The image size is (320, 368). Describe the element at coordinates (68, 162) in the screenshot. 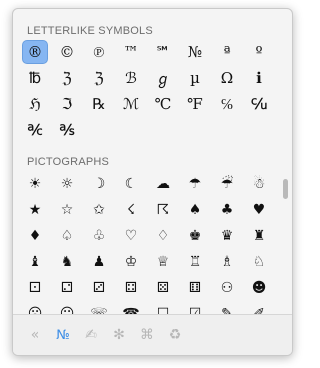

I see `section-title-pictographs: PICTOGRAPHS` at that location.